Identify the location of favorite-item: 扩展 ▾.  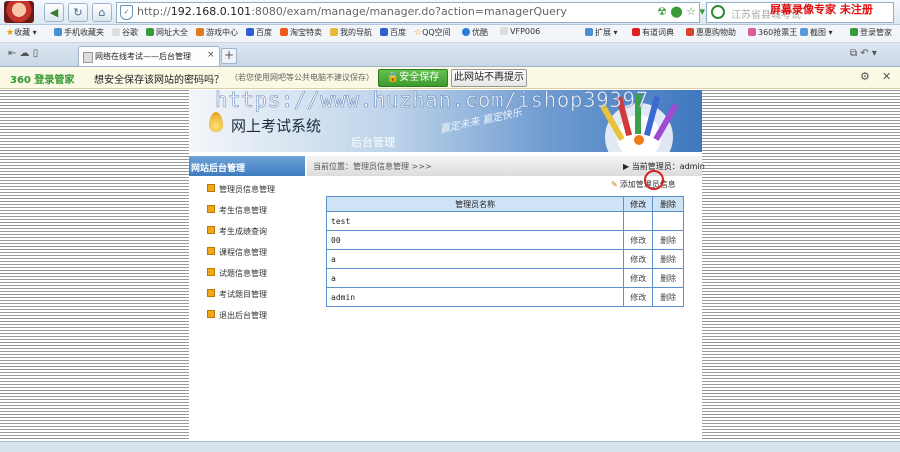
(601, 32).